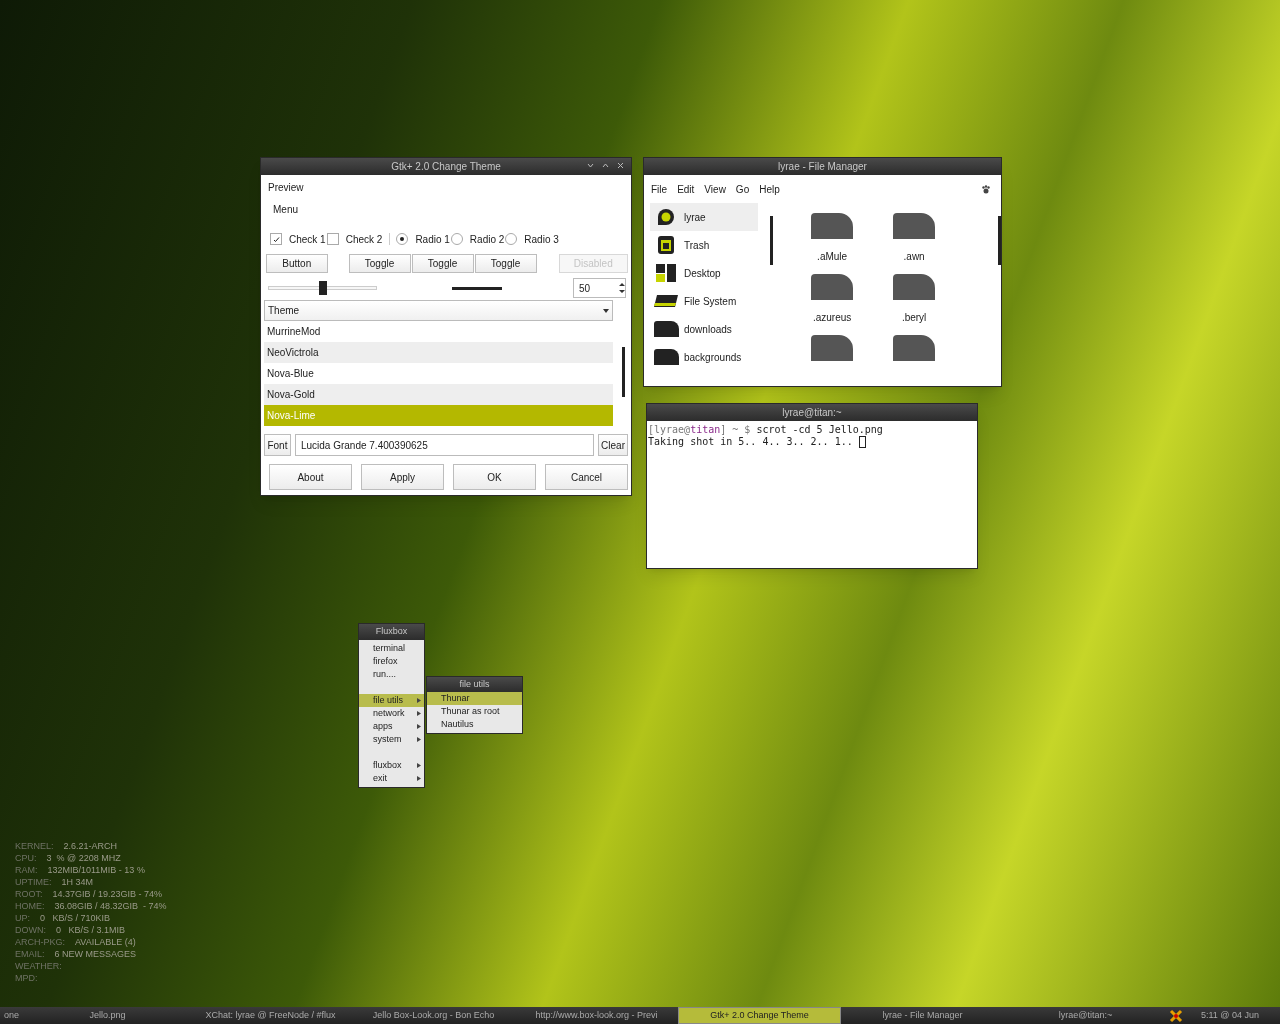 This screenshot has width=1280, height=1024. Describe the element at coordinates (704, 217) in the screenshot. I see `sidebar-item: lyrae` at that location.